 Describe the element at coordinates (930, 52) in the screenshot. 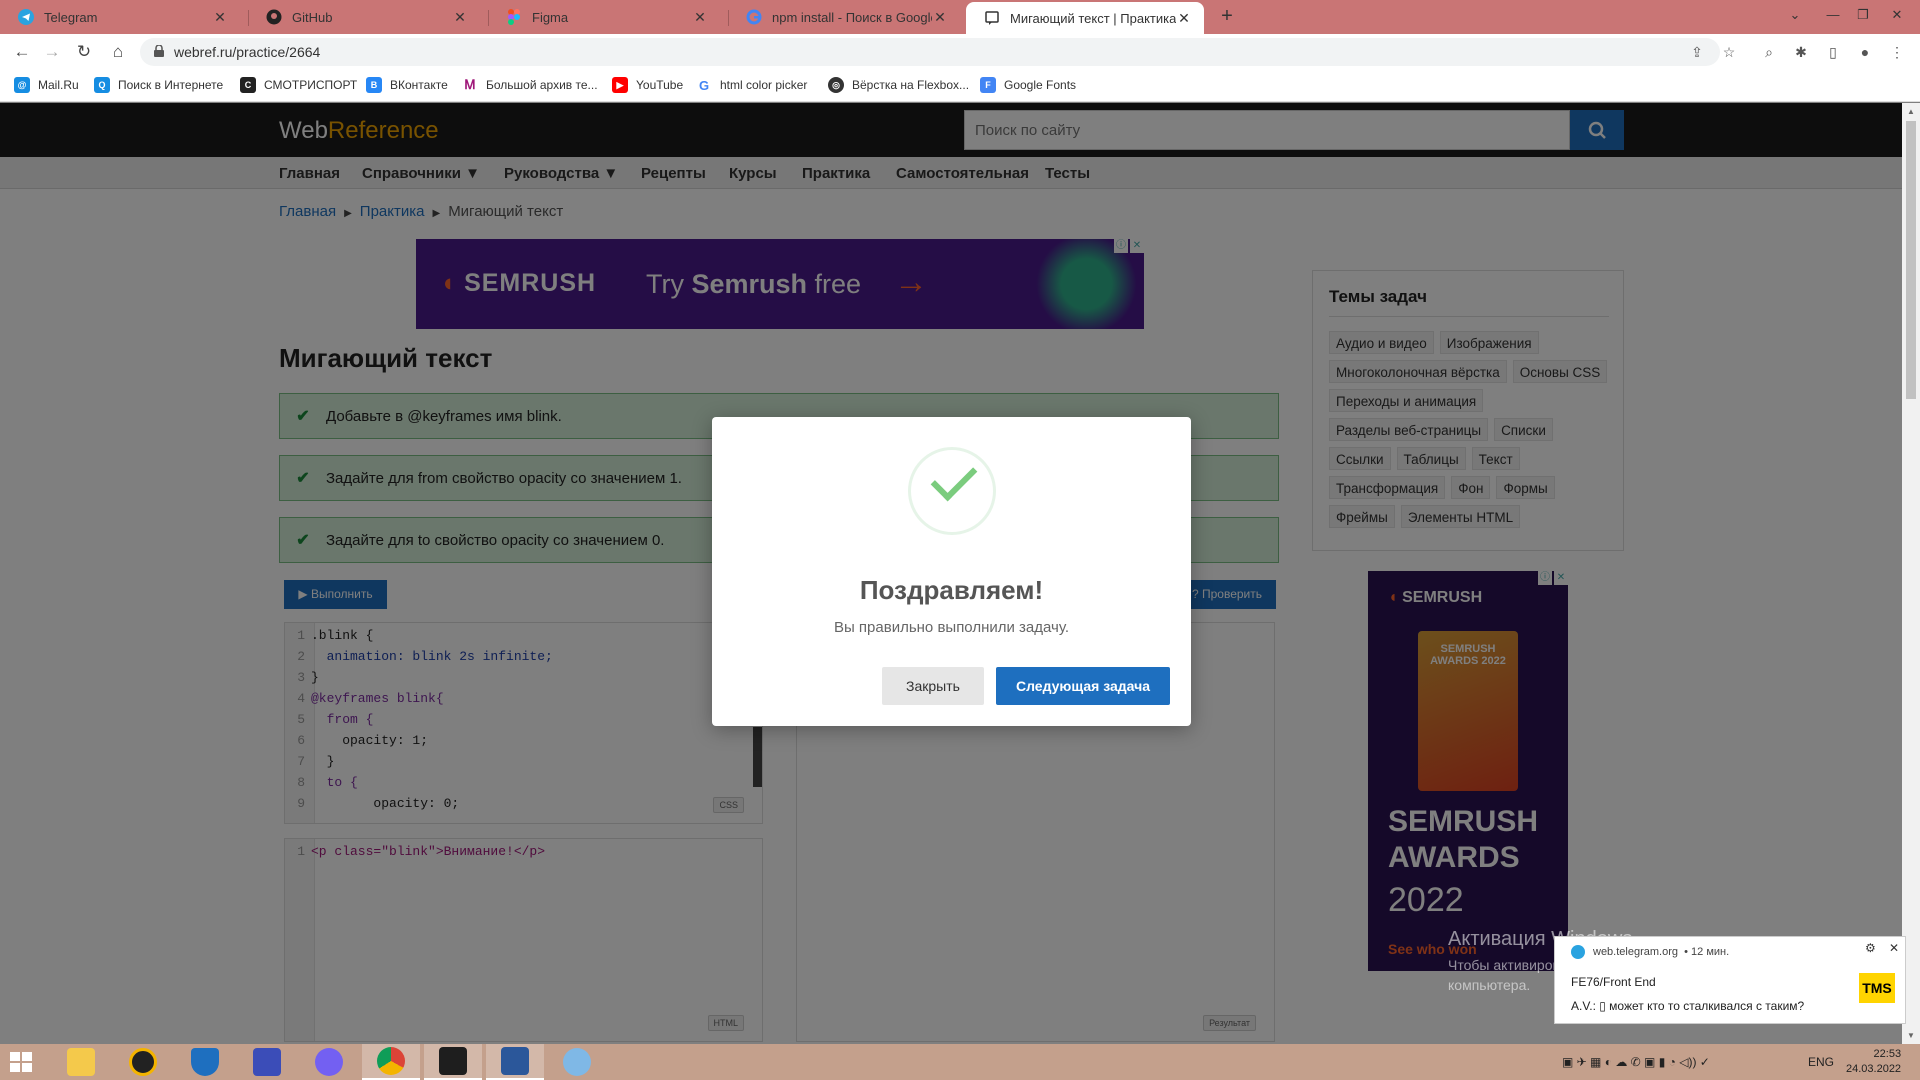

I see `address-bar: webref.ru/practice/2664` at that location.